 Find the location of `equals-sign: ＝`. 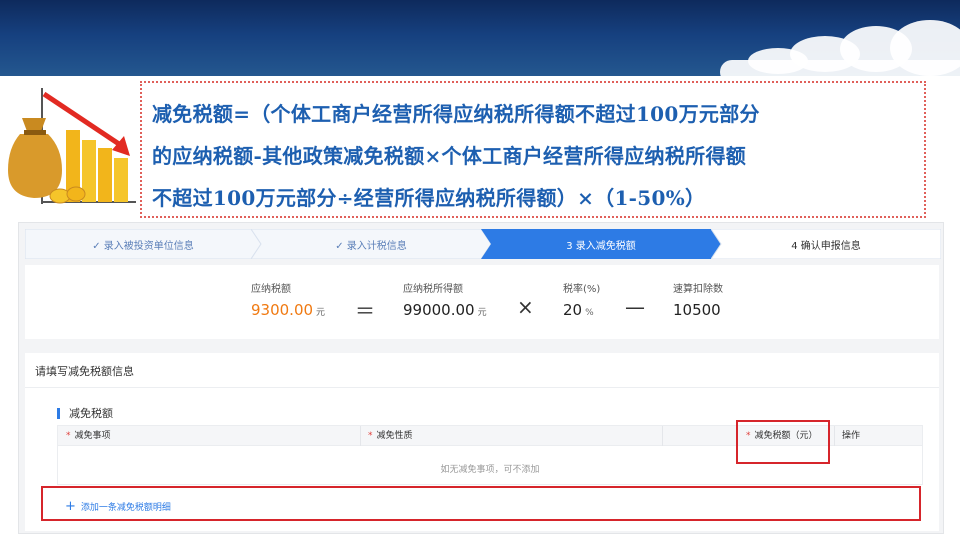

equals-sign: ＝ is located at coordinates (365, 311).